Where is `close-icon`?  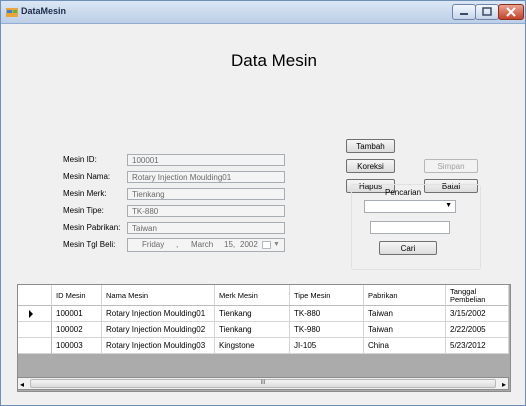 close-icon is located at coordinates (511, 12).